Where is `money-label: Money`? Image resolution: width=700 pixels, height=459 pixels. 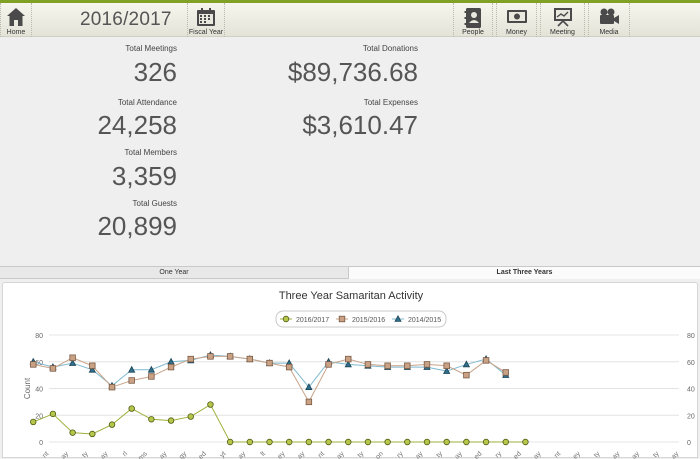 money-label: Money is located at coordinates (516, 32).